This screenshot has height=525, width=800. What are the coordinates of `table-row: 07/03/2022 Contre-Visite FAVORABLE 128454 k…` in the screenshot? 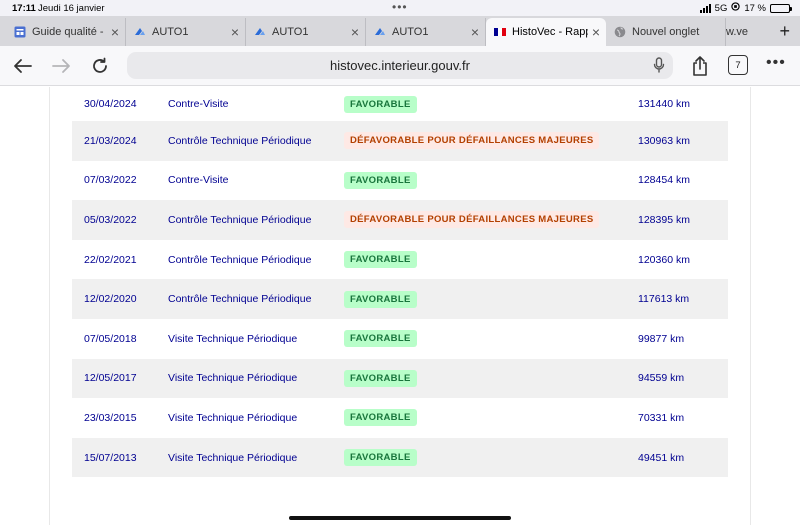 It's located at (400, 181).